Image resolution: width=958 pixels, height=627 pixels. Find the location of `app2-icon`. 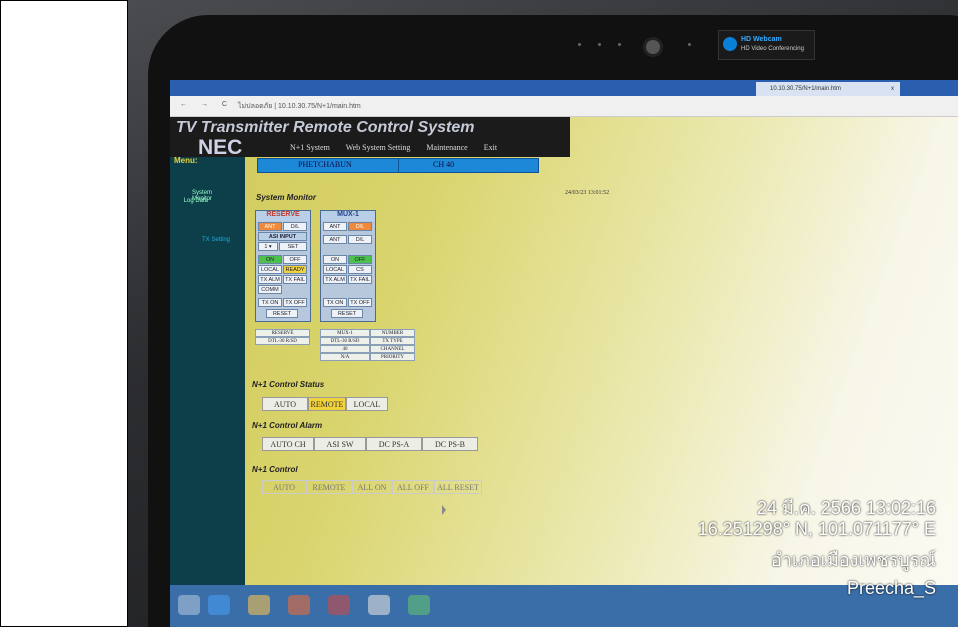

app2-icon is located at coordinates (419, 605).